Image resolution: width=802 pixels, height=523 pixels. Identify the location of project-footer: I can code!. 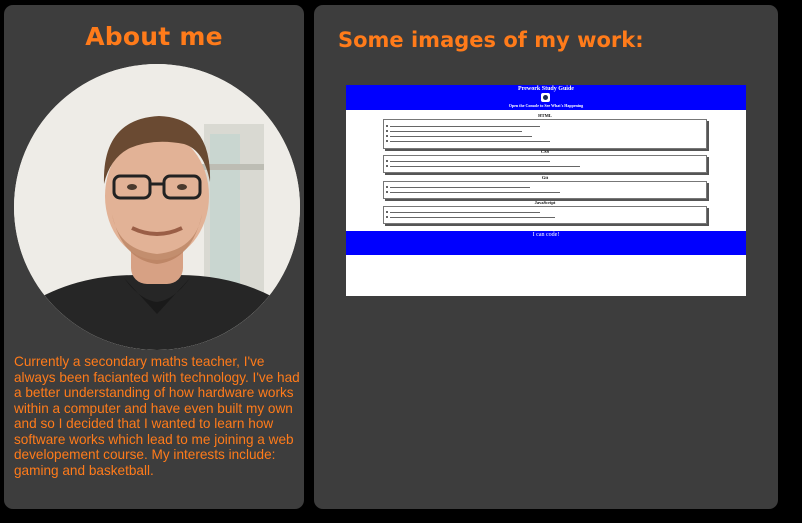
(546, 243).